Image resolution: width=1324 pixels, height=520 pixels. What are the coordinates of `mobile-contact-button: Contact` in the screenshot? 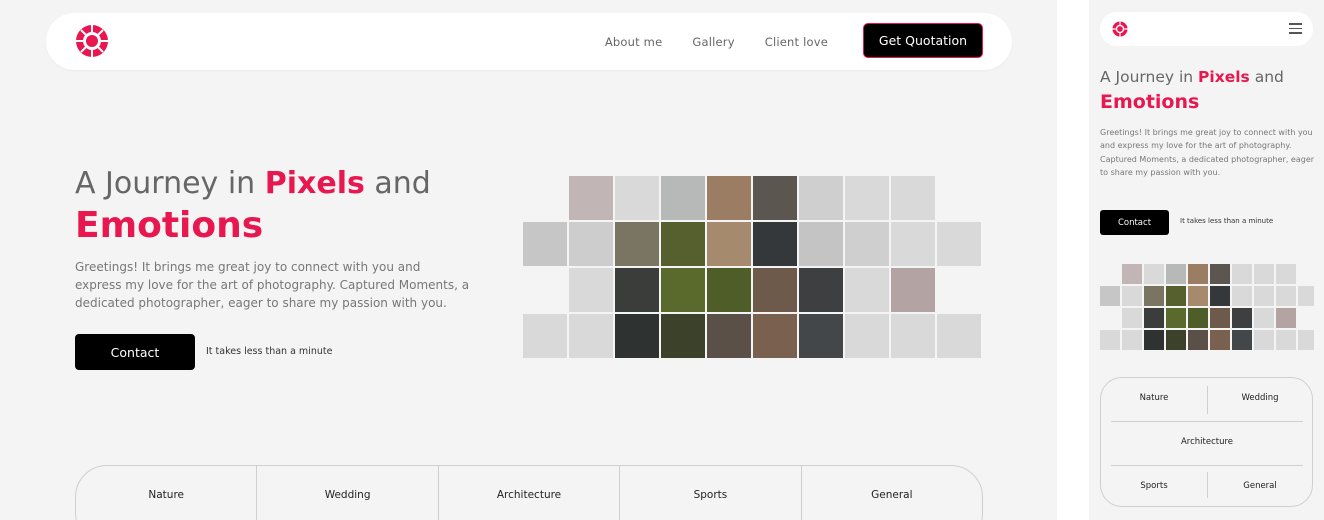 It's located at (1134, 222).